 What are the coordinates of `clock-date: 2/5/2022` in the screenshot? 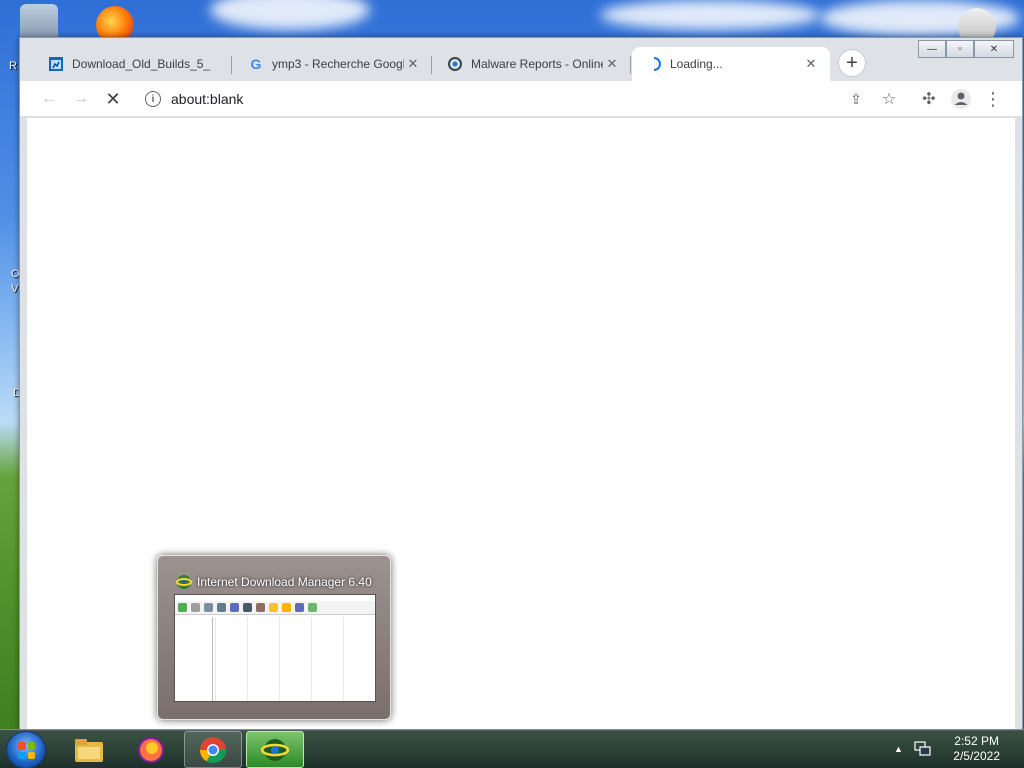 It's located at (976, 756).